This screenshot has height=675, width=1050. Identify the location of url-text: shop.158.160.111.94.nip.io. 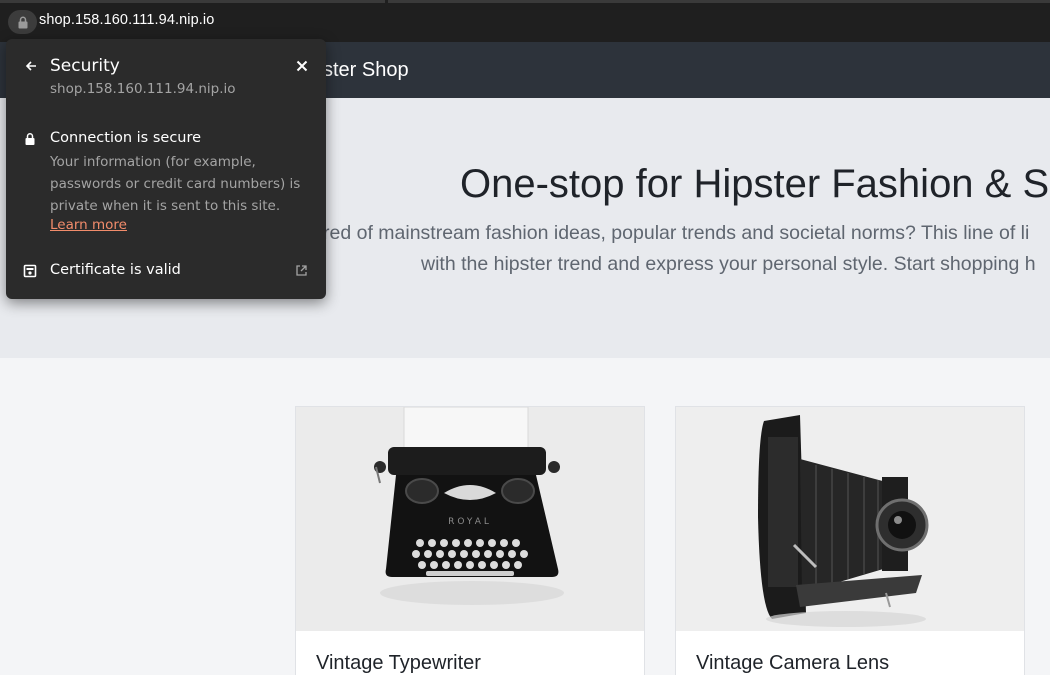
(126, 20).